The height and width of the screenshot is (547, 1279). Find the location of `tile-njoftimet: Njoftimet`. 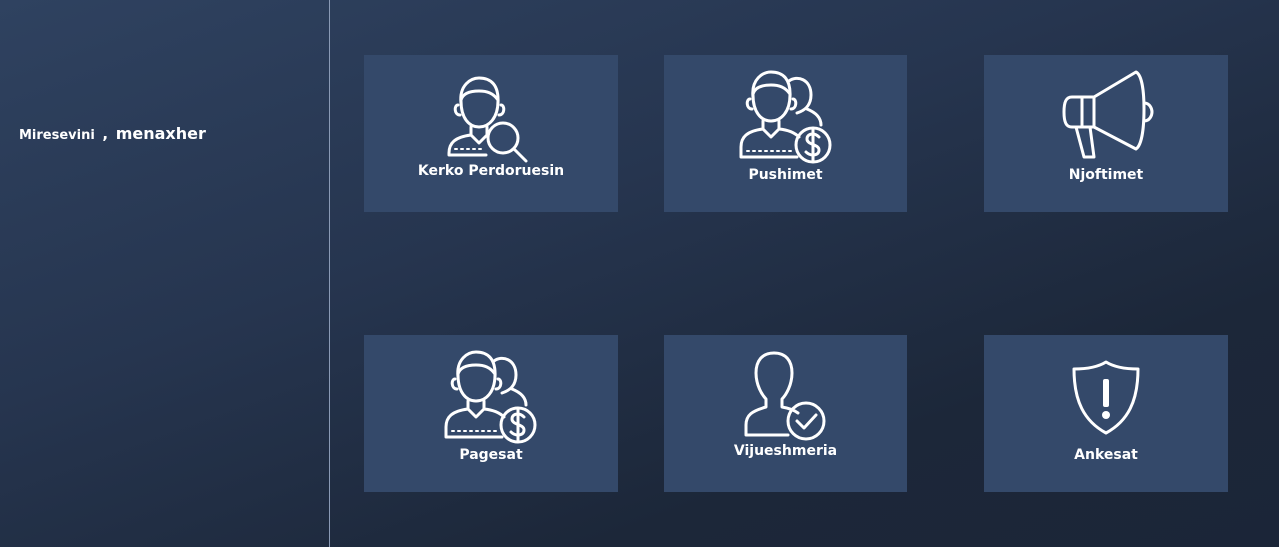

tile-njoftimet: Njoftimet is located at coordinates (1106, 133).